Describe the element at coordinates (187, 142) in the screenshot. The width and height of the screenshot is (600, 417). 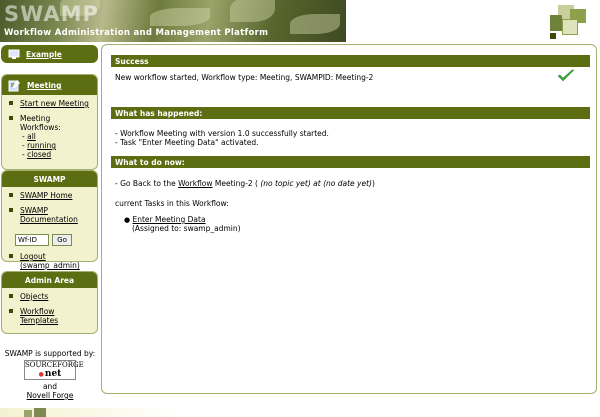
I see `happened-line: - Task "Enter Meeting Data" activated.` at that location.